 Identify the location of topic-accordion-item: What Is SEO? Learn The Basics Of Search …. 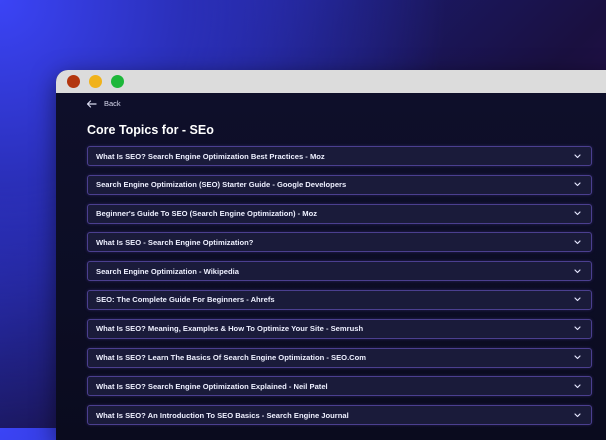
(339, 357).